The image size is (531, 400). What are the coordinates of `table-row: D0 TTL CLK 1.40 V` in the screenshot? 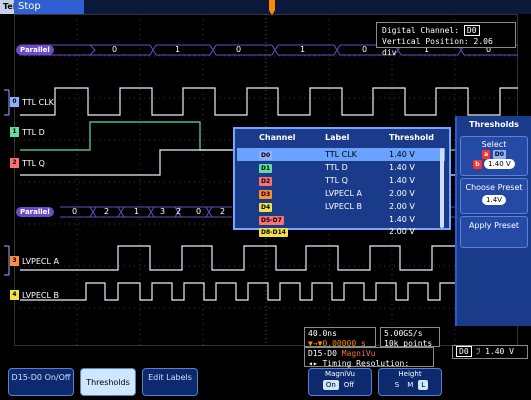 It's located at (341, 154).